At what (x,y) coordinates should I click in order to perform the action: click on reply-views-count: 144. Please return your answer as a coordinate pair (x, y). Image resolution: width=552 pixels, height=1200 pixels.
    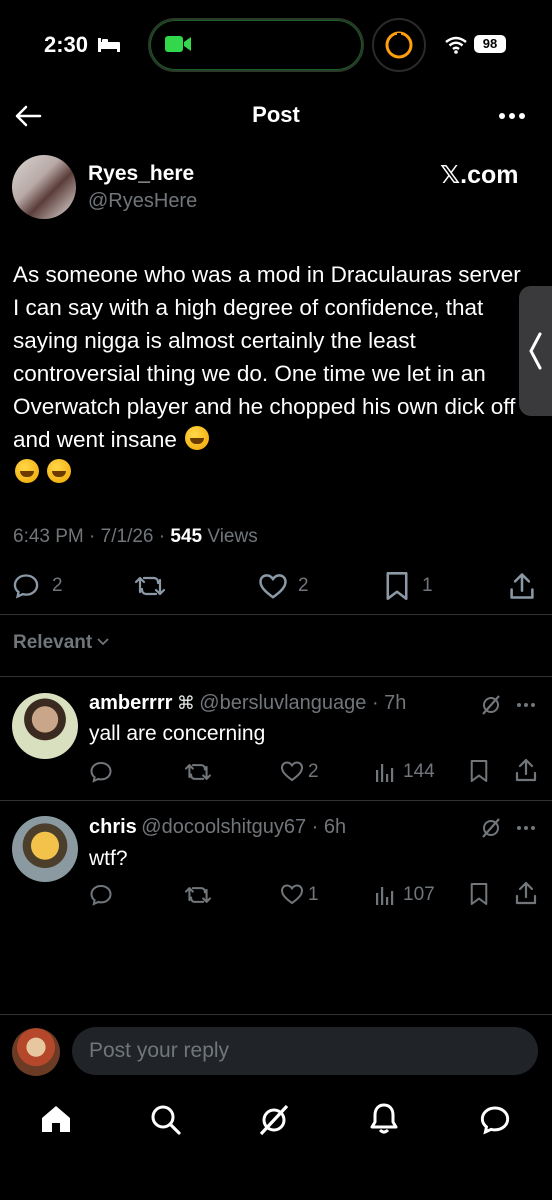
    Looking at the image, I should click on (419, 771).